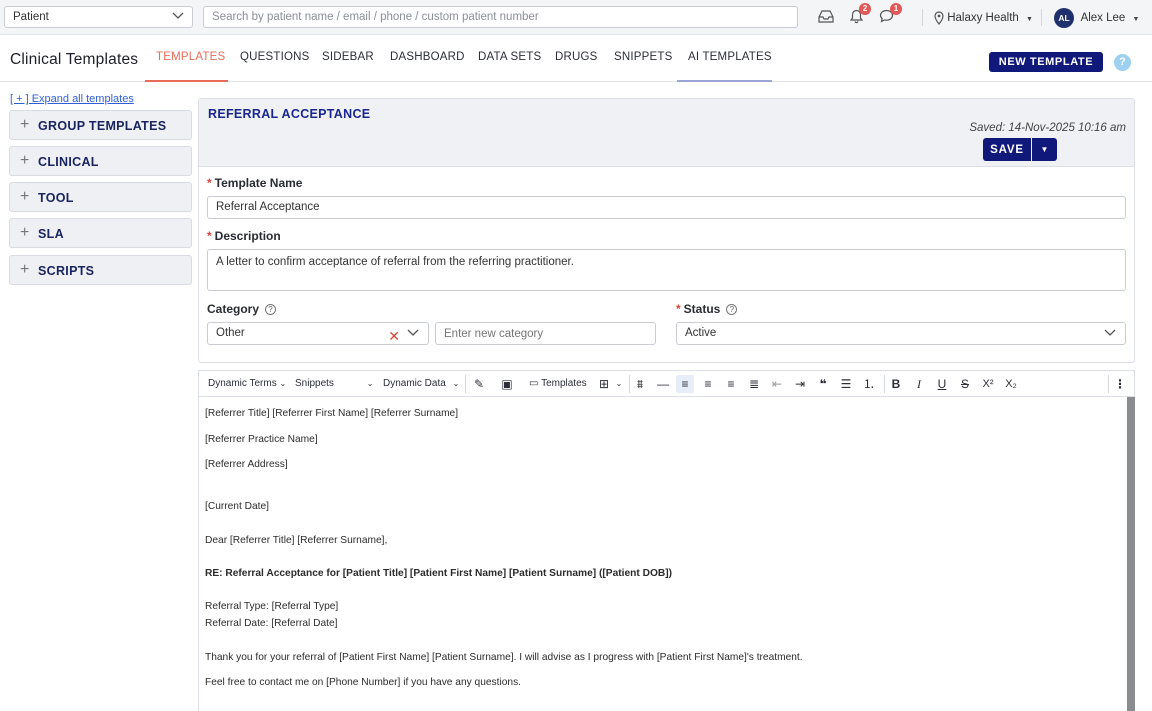  I want to click on dynamic-terms-dropdown: Dynamic Terms ⌄, so click(247, 384).